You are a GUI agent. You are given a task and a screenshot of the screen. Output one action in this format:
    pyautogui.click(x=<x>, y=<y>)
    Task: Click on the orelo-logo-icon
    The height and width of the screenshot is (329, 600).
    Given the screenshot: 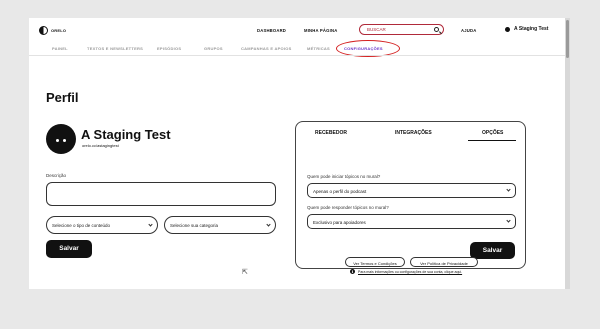 What is the action you would take?
    pyautogui.click(x=43, y=30)
    